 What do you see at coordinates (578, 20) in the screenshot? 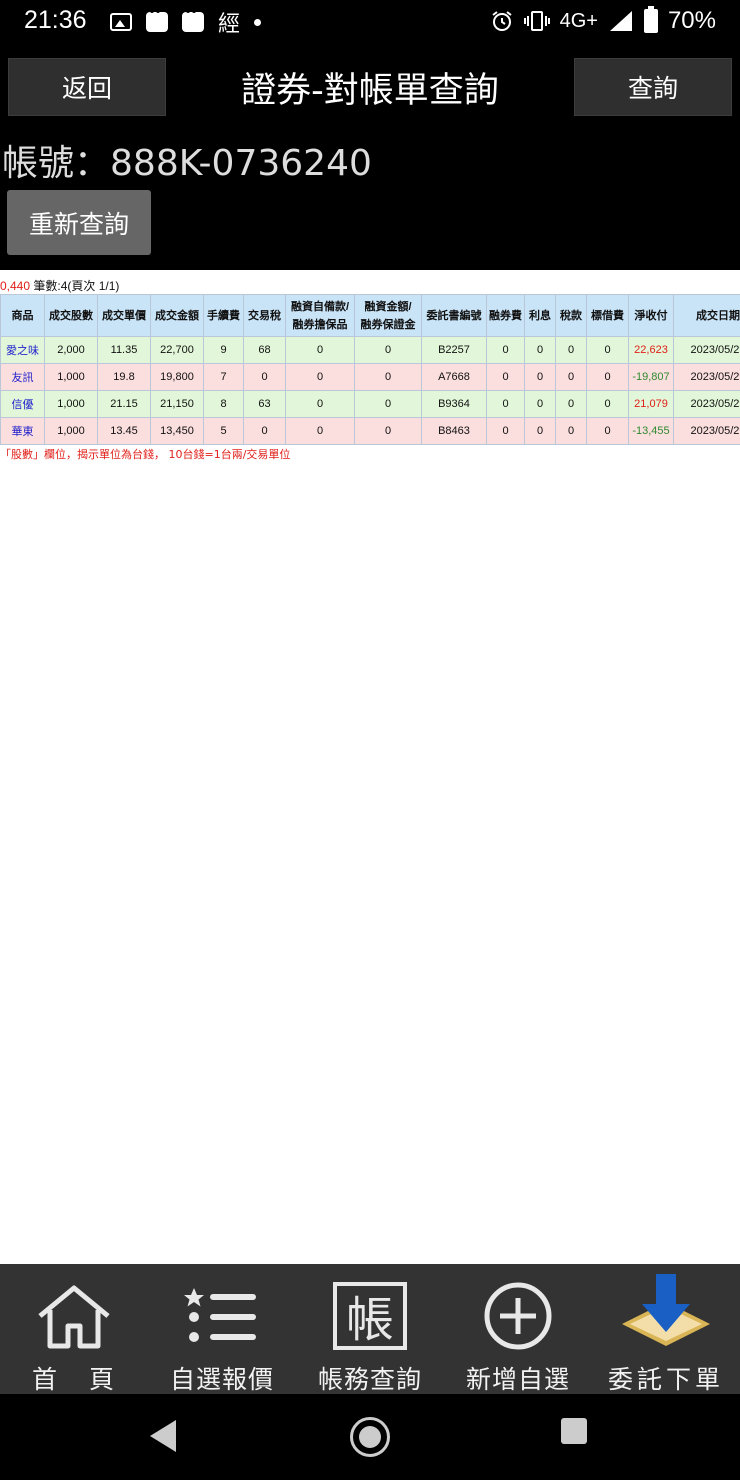
I see `network-type: 4G+` at bounding box center [578, 20].